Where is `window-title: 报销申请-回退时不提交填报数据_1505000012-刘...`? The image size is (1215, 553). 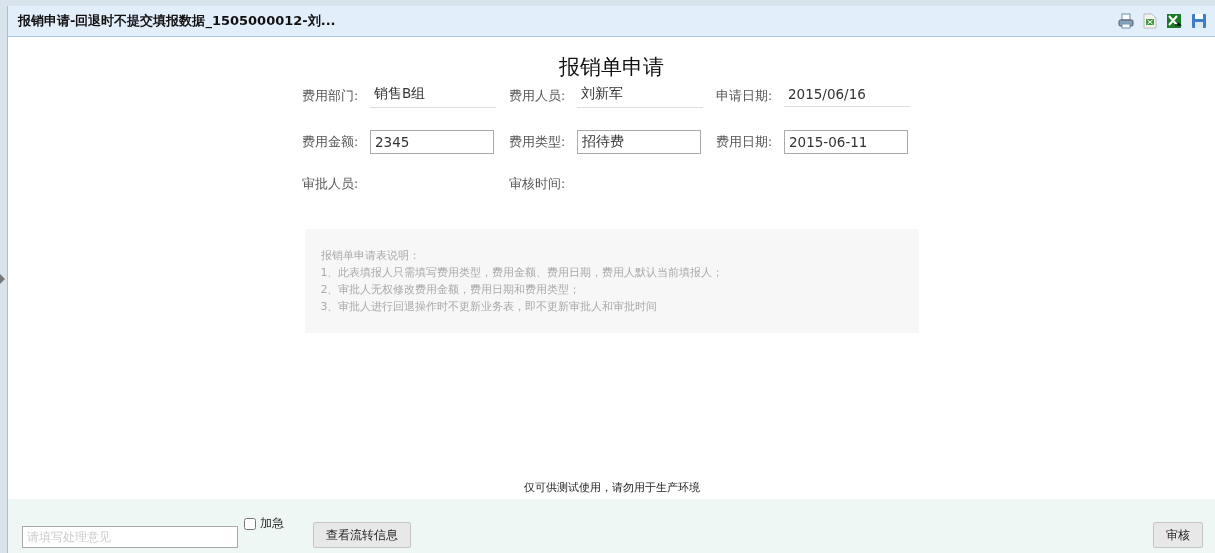 window-title: 报销申请-回退时不提交填报数据_1505000012-刘... is located at coordinates (177, 21).